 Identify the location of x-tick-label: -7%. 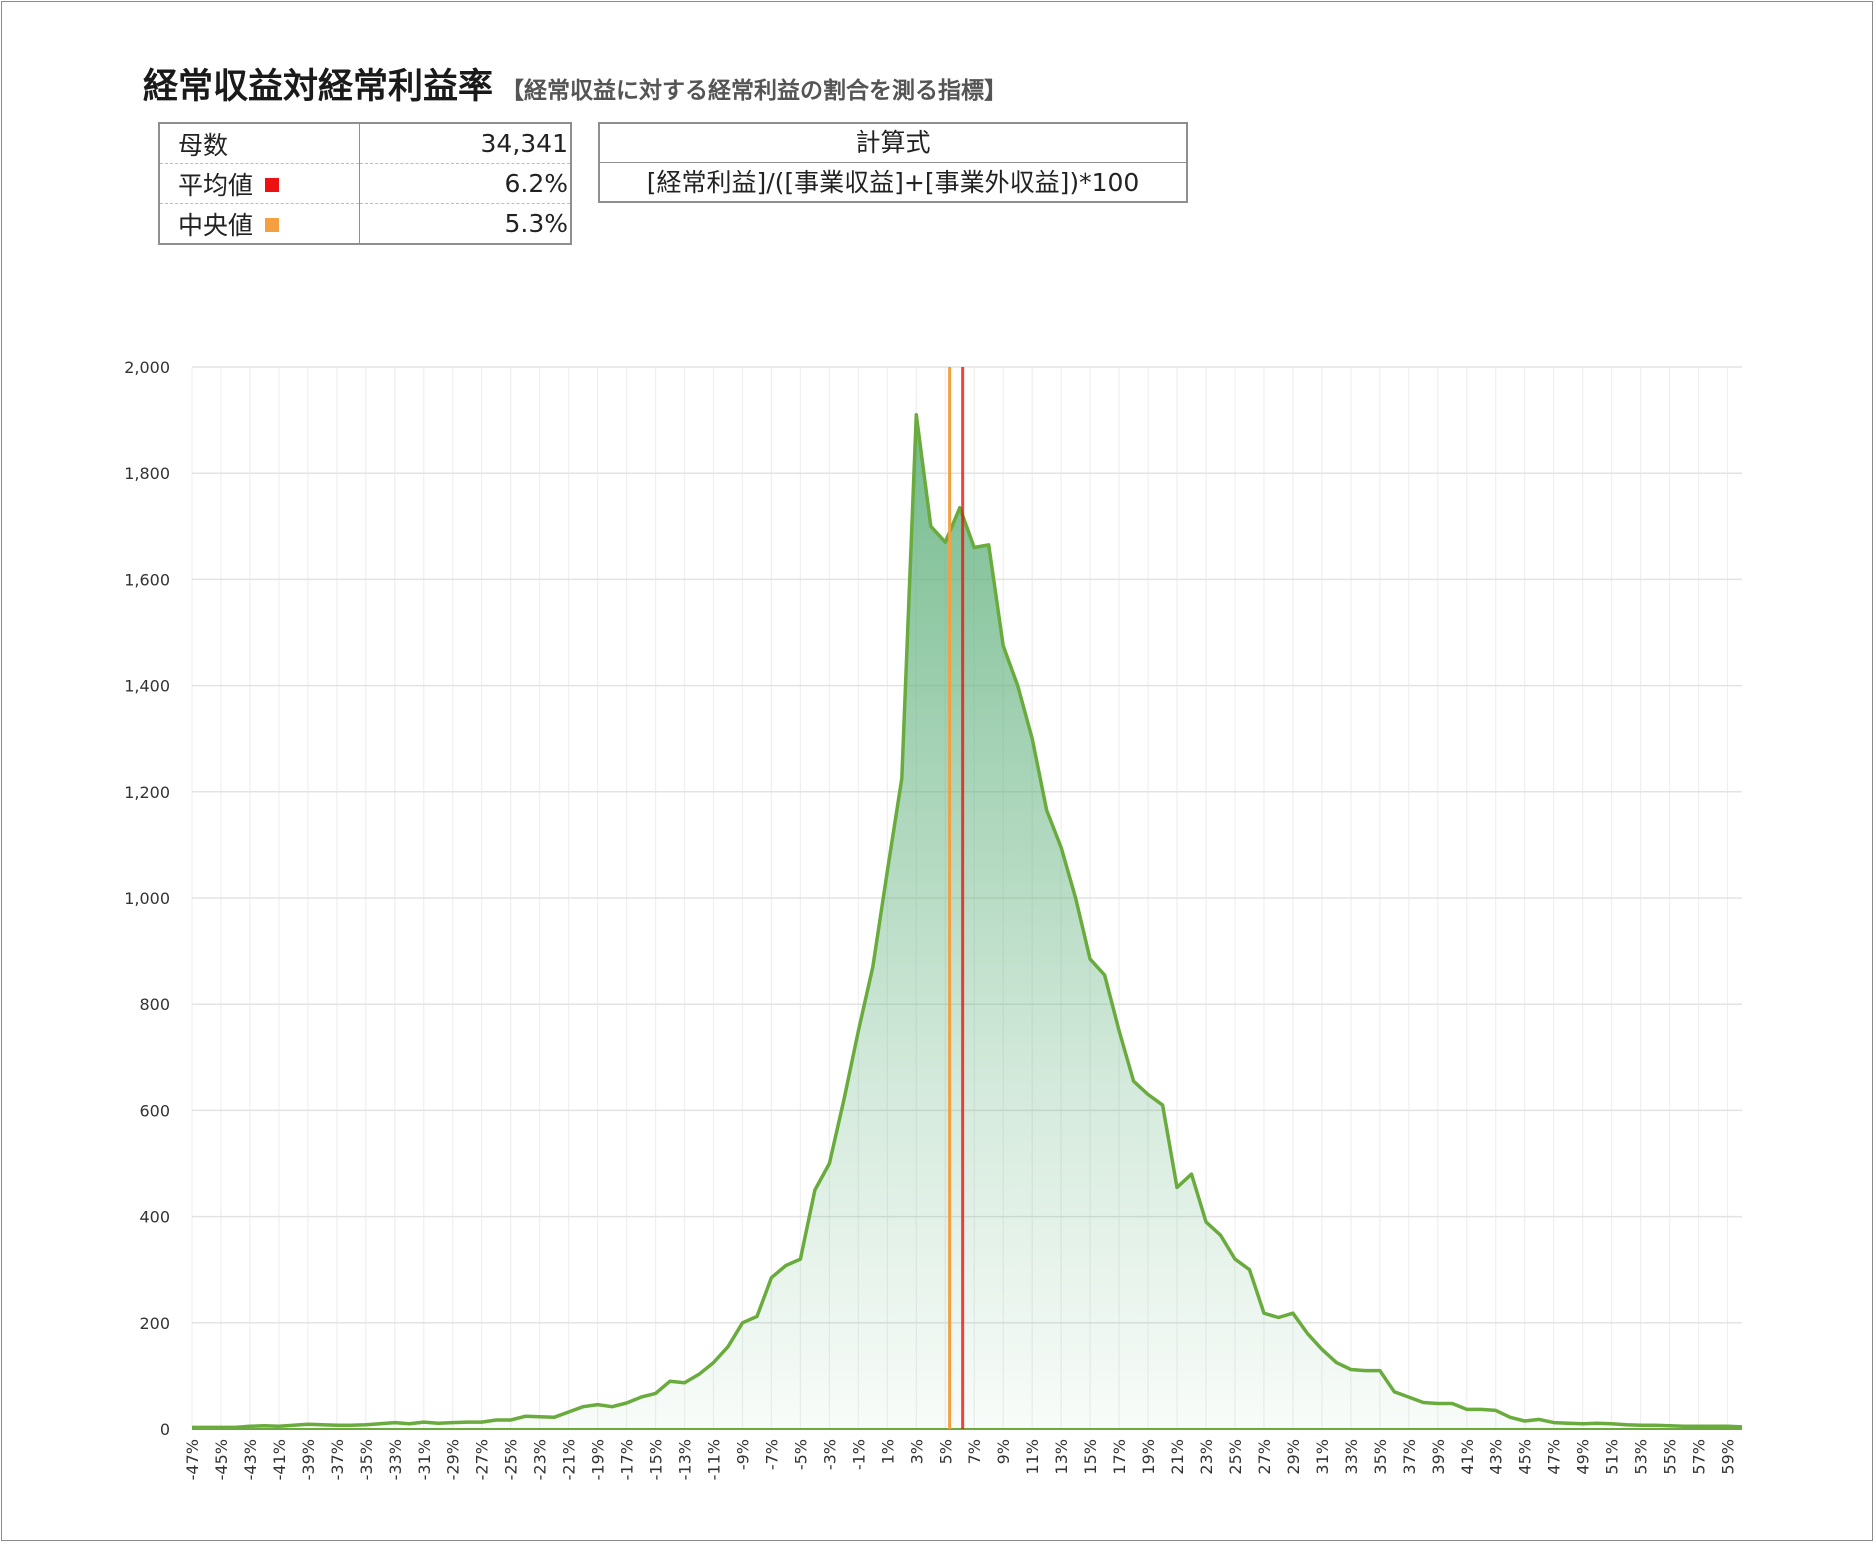
(771, 1454).